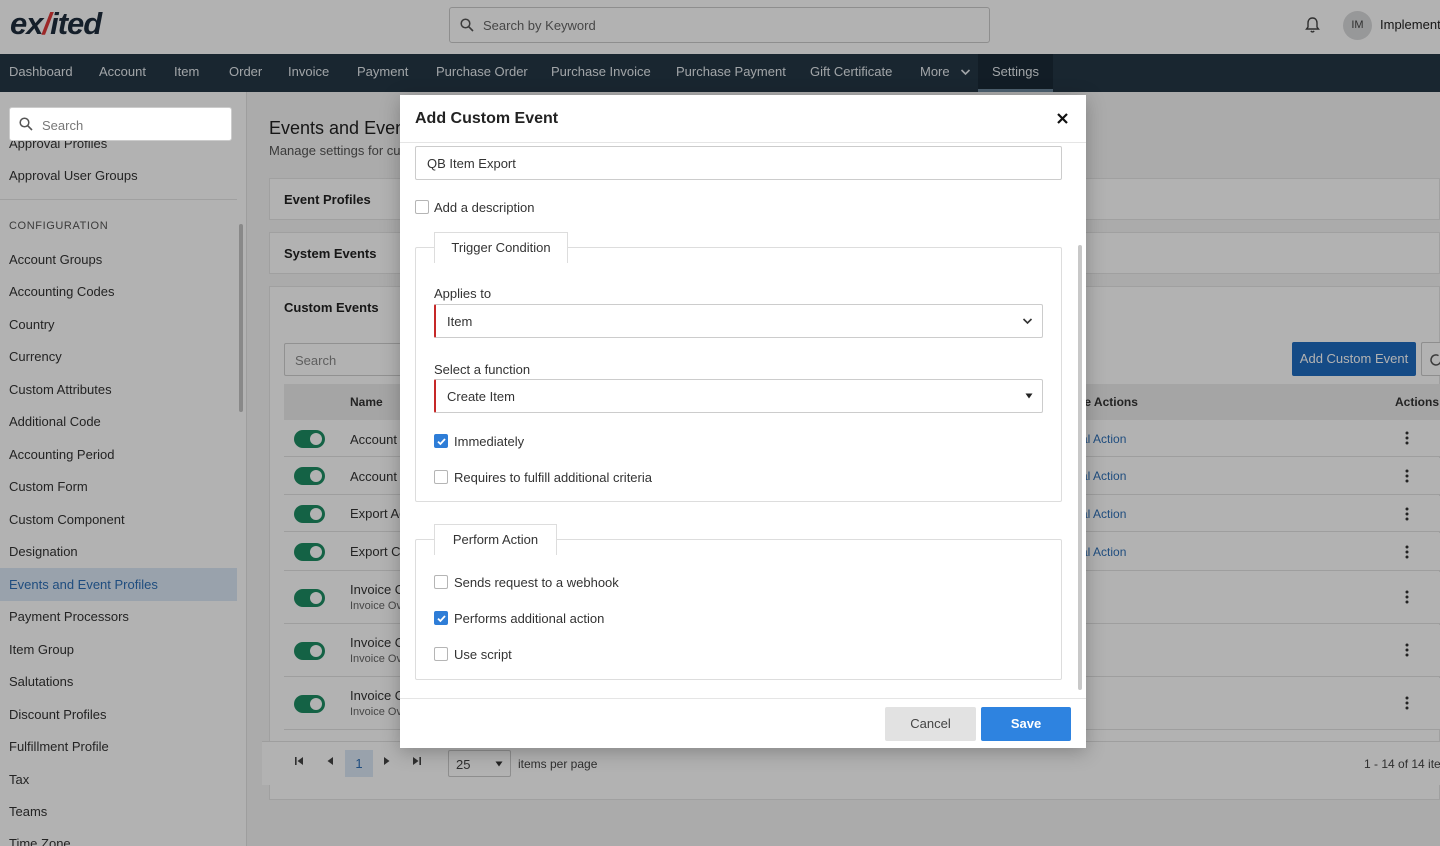 The image size is (1440, 846). Describe the element at coordinates (482, 369) in the screenshot. I see `function-label: Select a function` at that location.